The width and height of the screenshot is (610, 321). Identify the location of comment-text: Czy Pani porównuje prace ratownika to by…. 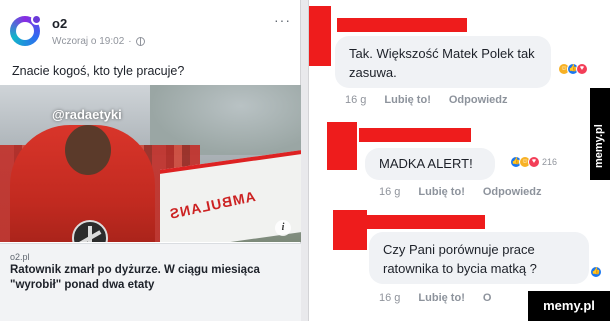
(460, 259).